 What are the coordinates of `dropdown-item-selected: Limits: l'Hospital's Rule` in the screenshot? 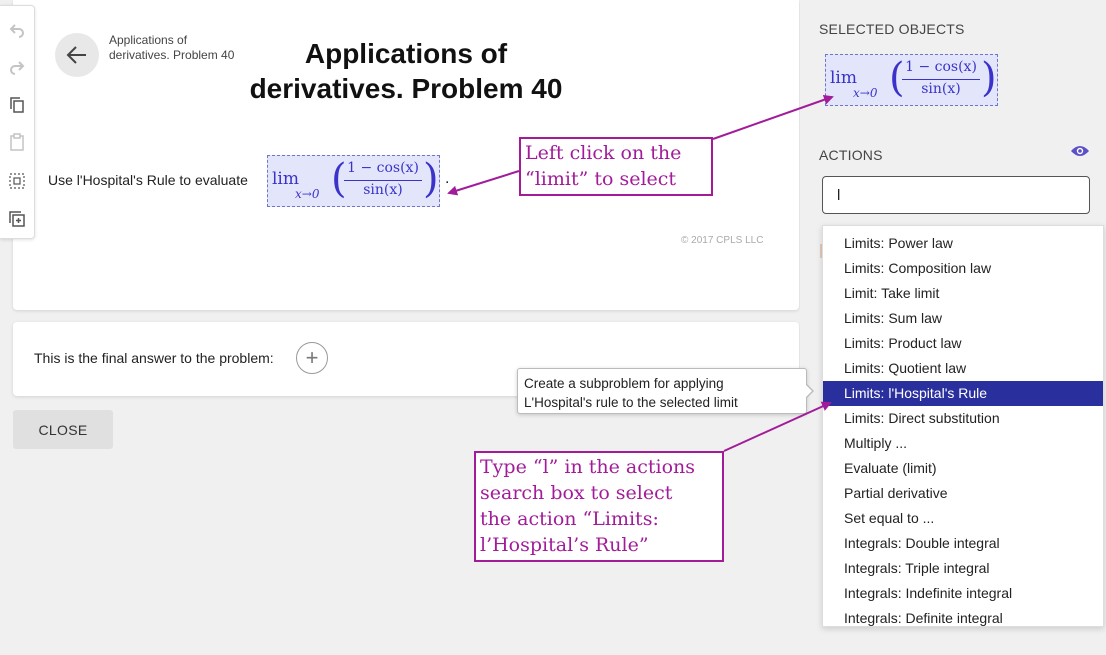 It's located at (963, 393).